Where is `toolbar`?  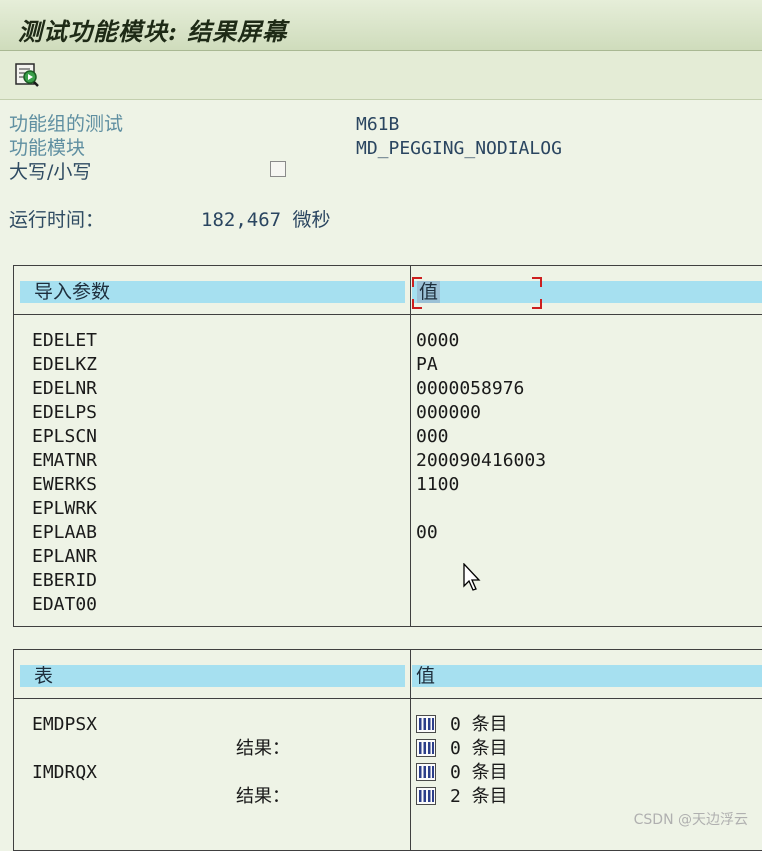
toolbar is located at coordinates (381, 75).